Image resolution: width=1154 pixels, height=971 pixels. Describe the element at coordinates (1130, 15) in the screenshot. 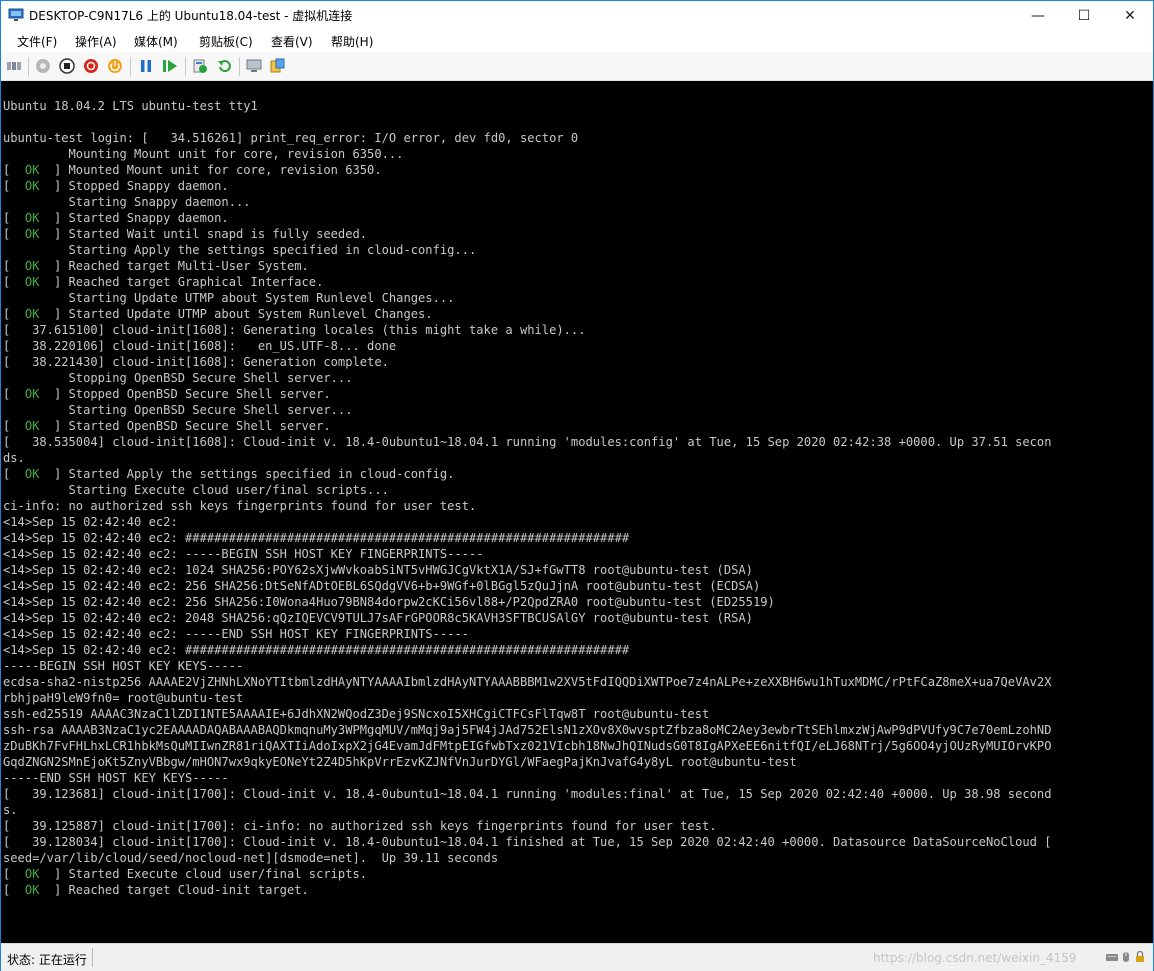

I see `close-button: ✕` at that location.